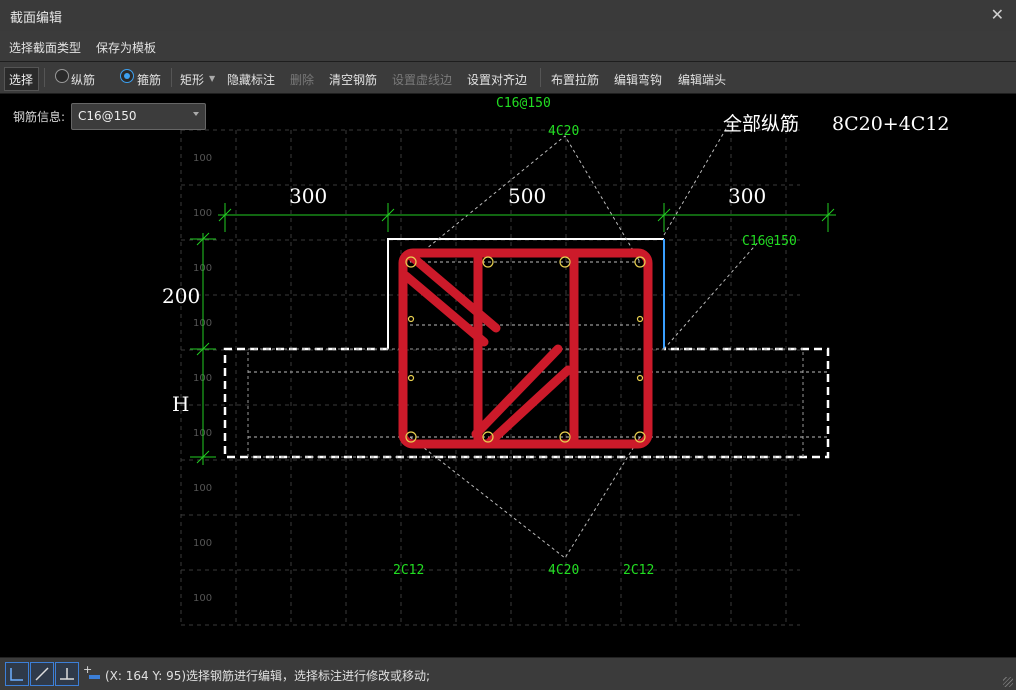 The width and height of the screenshot is (1016, 690). I want to click on chevron-down-icon, so click(196, 114).